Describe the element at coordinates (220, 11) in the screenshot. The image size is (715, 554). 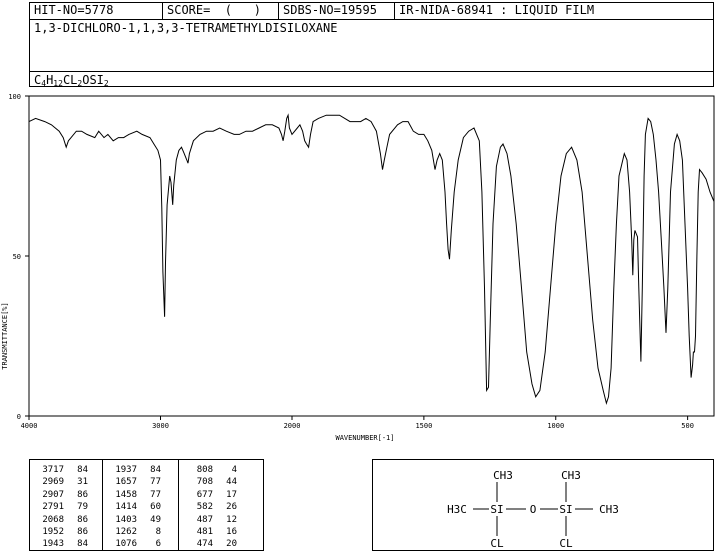
I see `score: SCORE= ( )` at that location.